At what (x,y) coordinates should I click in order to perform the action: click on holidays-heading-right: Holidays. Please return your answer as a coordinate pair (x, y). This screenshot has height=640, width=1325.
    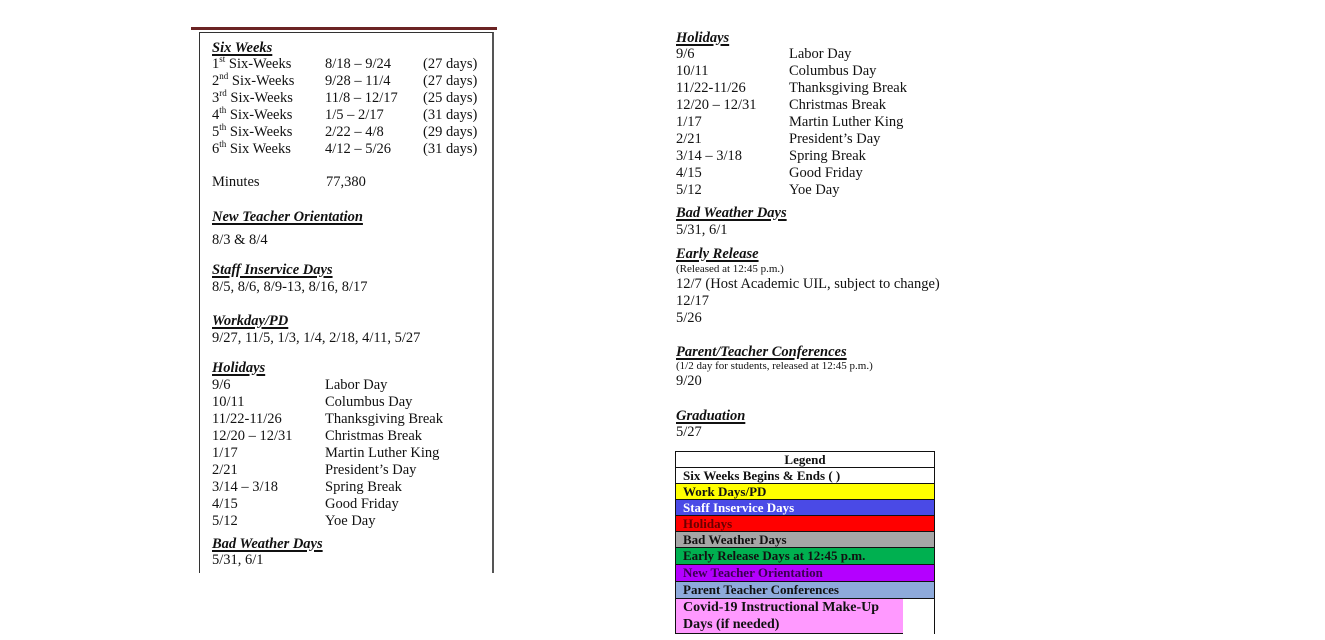
    Looking at the image, I should click on (703, 38).